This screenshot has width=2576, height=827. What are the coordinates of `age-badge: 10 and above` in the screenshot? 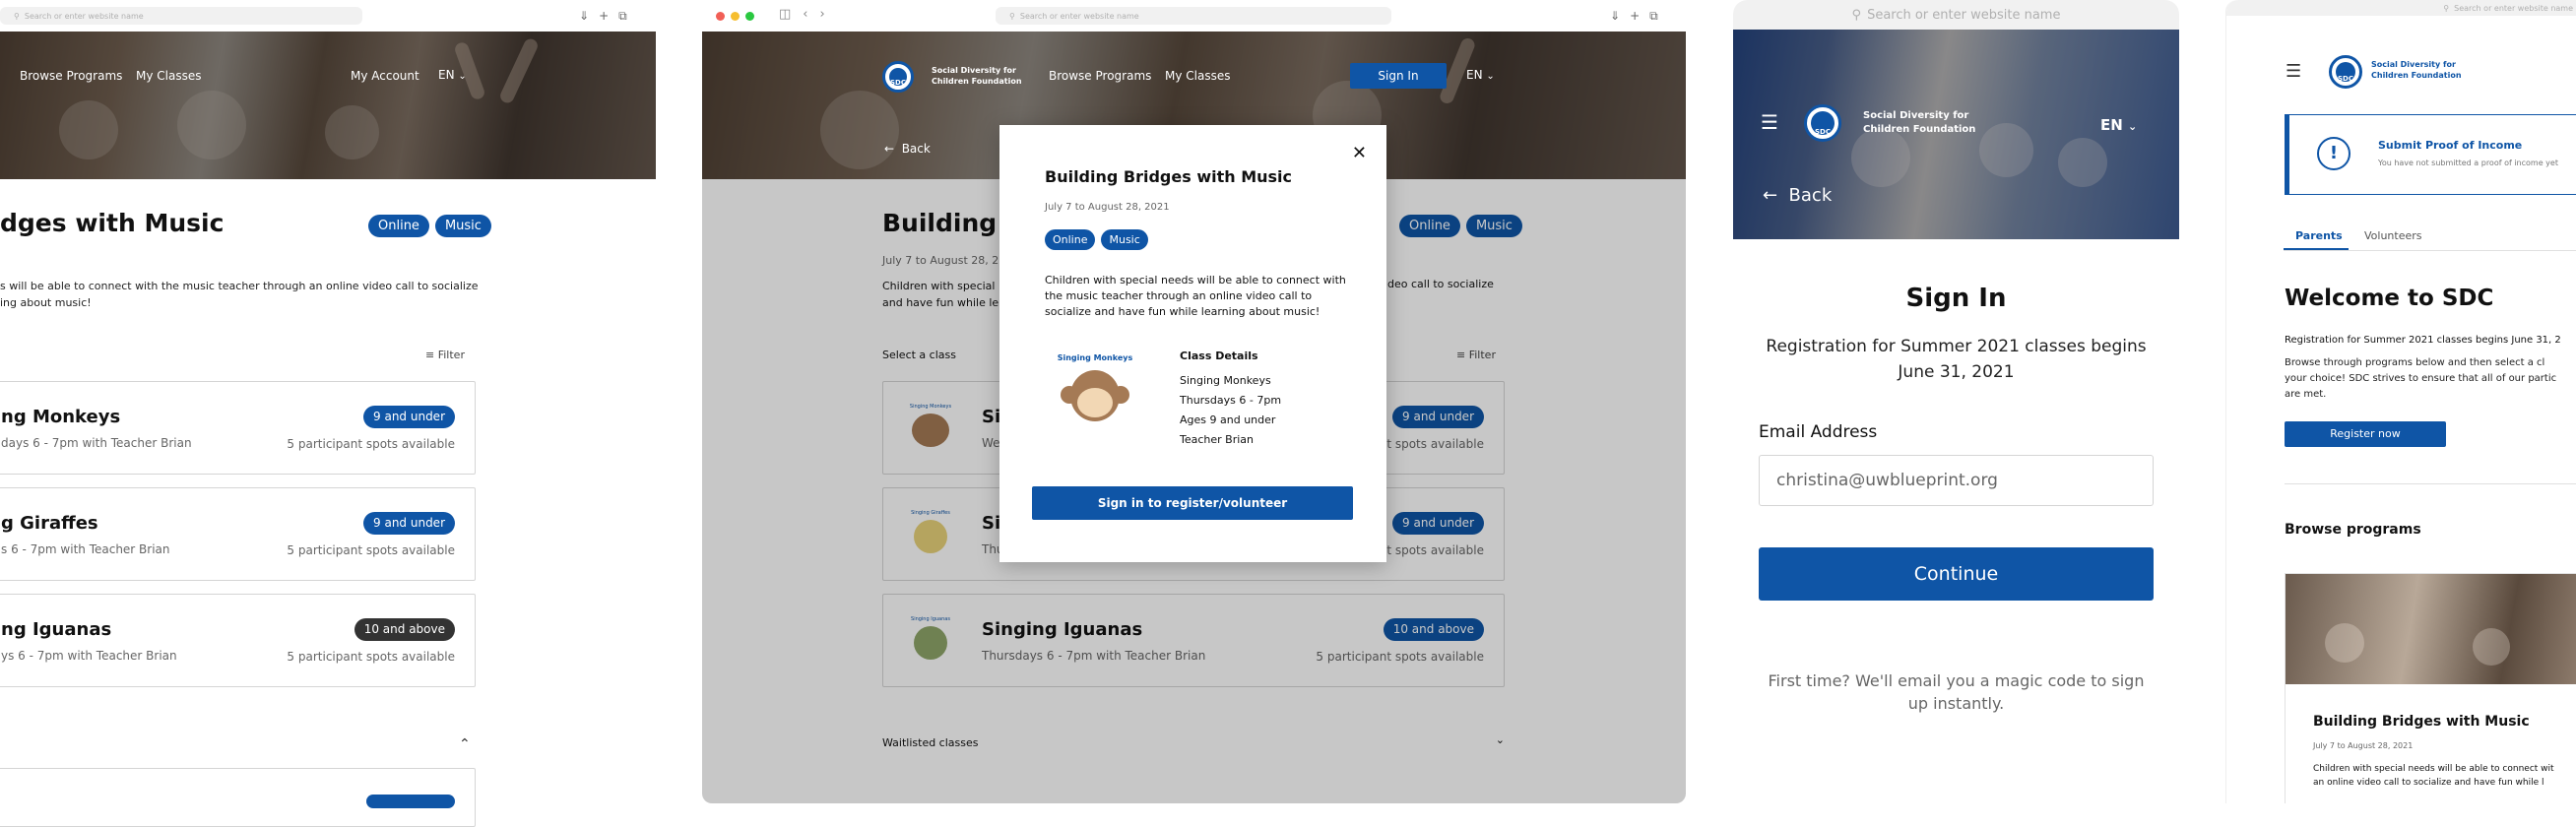 It's located at (404, 630).